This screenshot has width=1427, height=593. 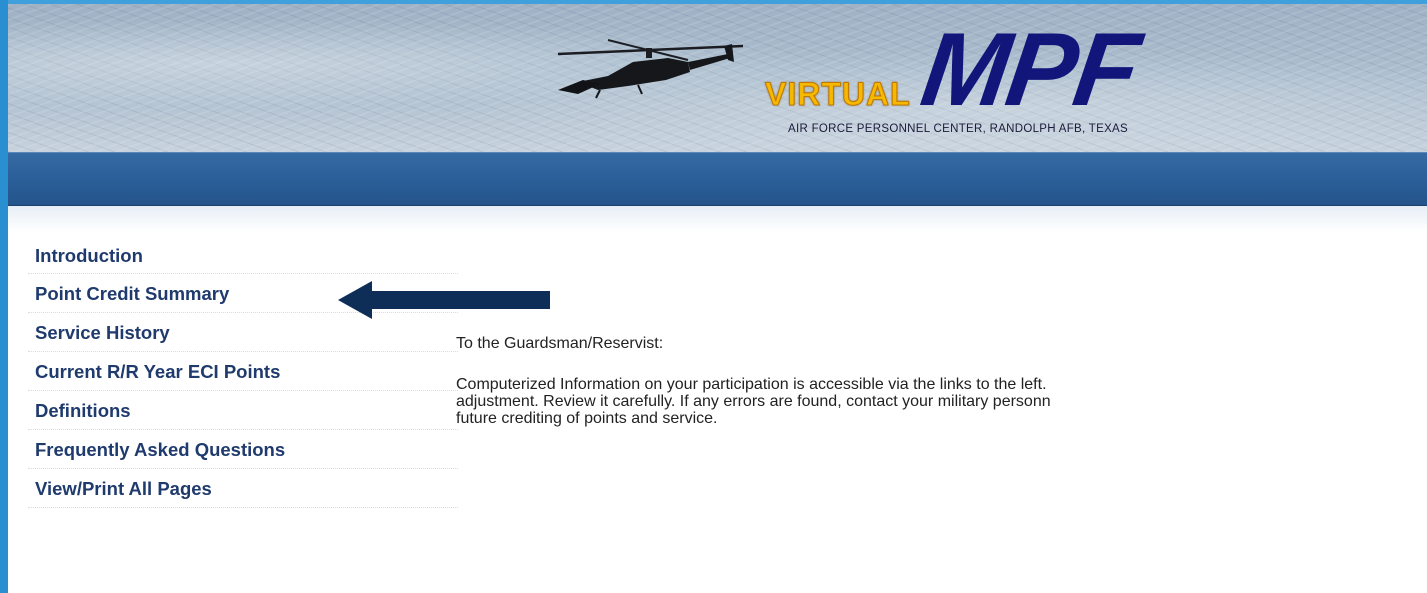 What do you see at coordinates (650, 69) in the screenshot?
I see `helicopter-icon` at bounding box center [650, 69].